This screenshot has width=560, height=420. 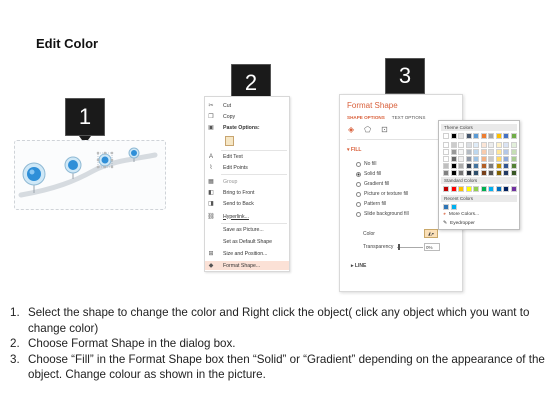 I want to click on effects-icon: ⬠, so click(x=367, y=129).